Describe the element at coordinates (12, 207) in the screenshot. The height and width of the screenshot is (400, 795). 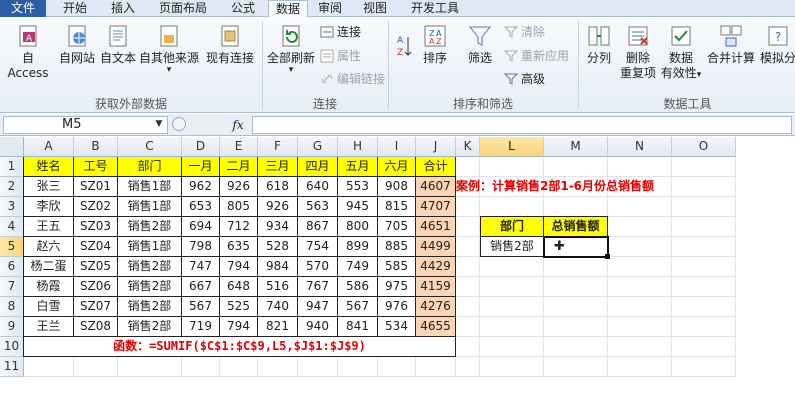
I see `row-header: 3` at that location.